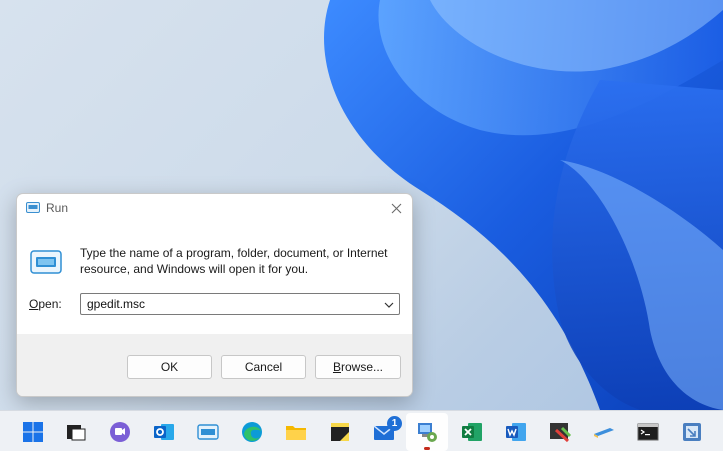 Image resolution: width=723 pixels, height=451 pixels. Describe the element at coordinates (116, 304) in the screenshot. I see `open-input: gpedit.msc` at that location.